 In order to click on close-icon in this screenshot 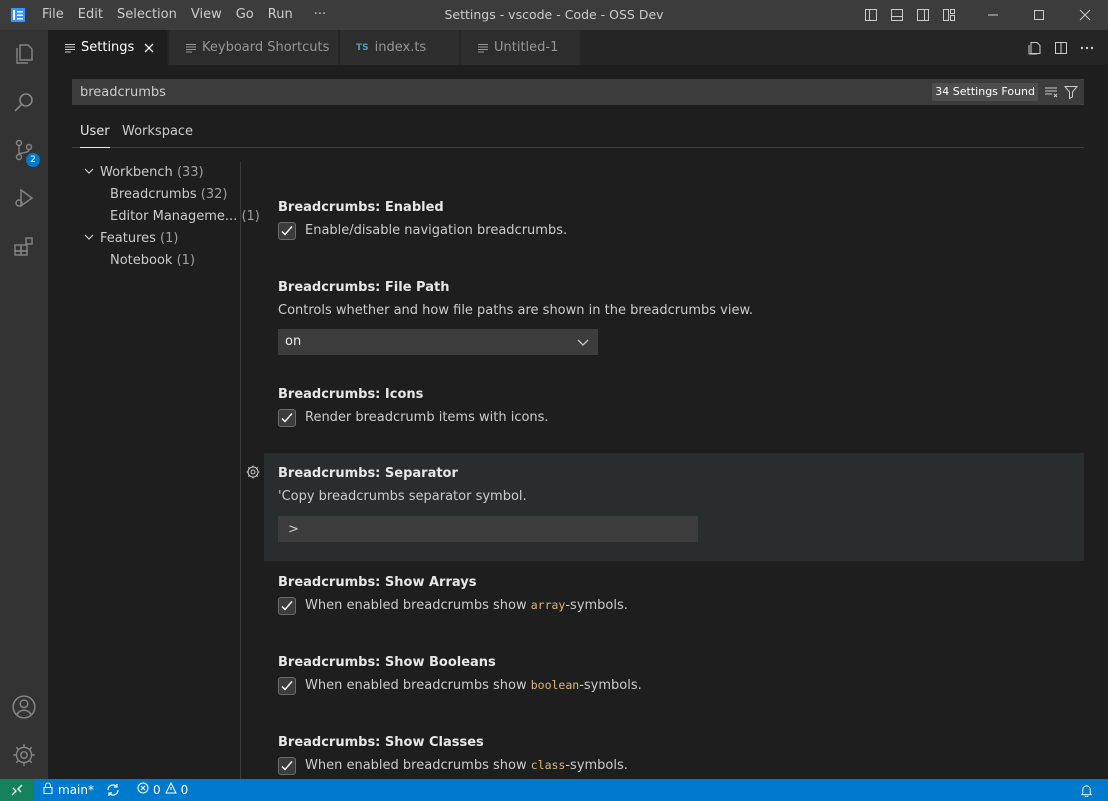, I will do `click(149, 48)`.